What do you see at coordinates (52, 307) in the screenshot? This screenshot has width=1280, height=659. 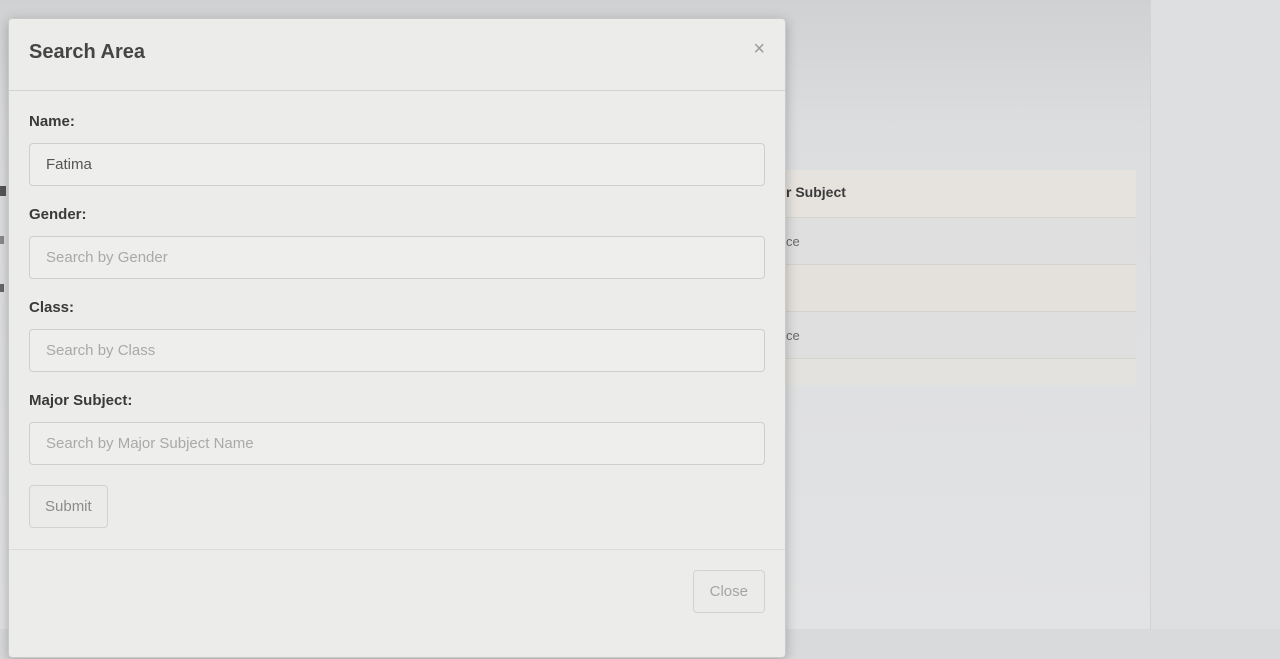 I see `class-label: Class:` at bounding box center [52, 307].